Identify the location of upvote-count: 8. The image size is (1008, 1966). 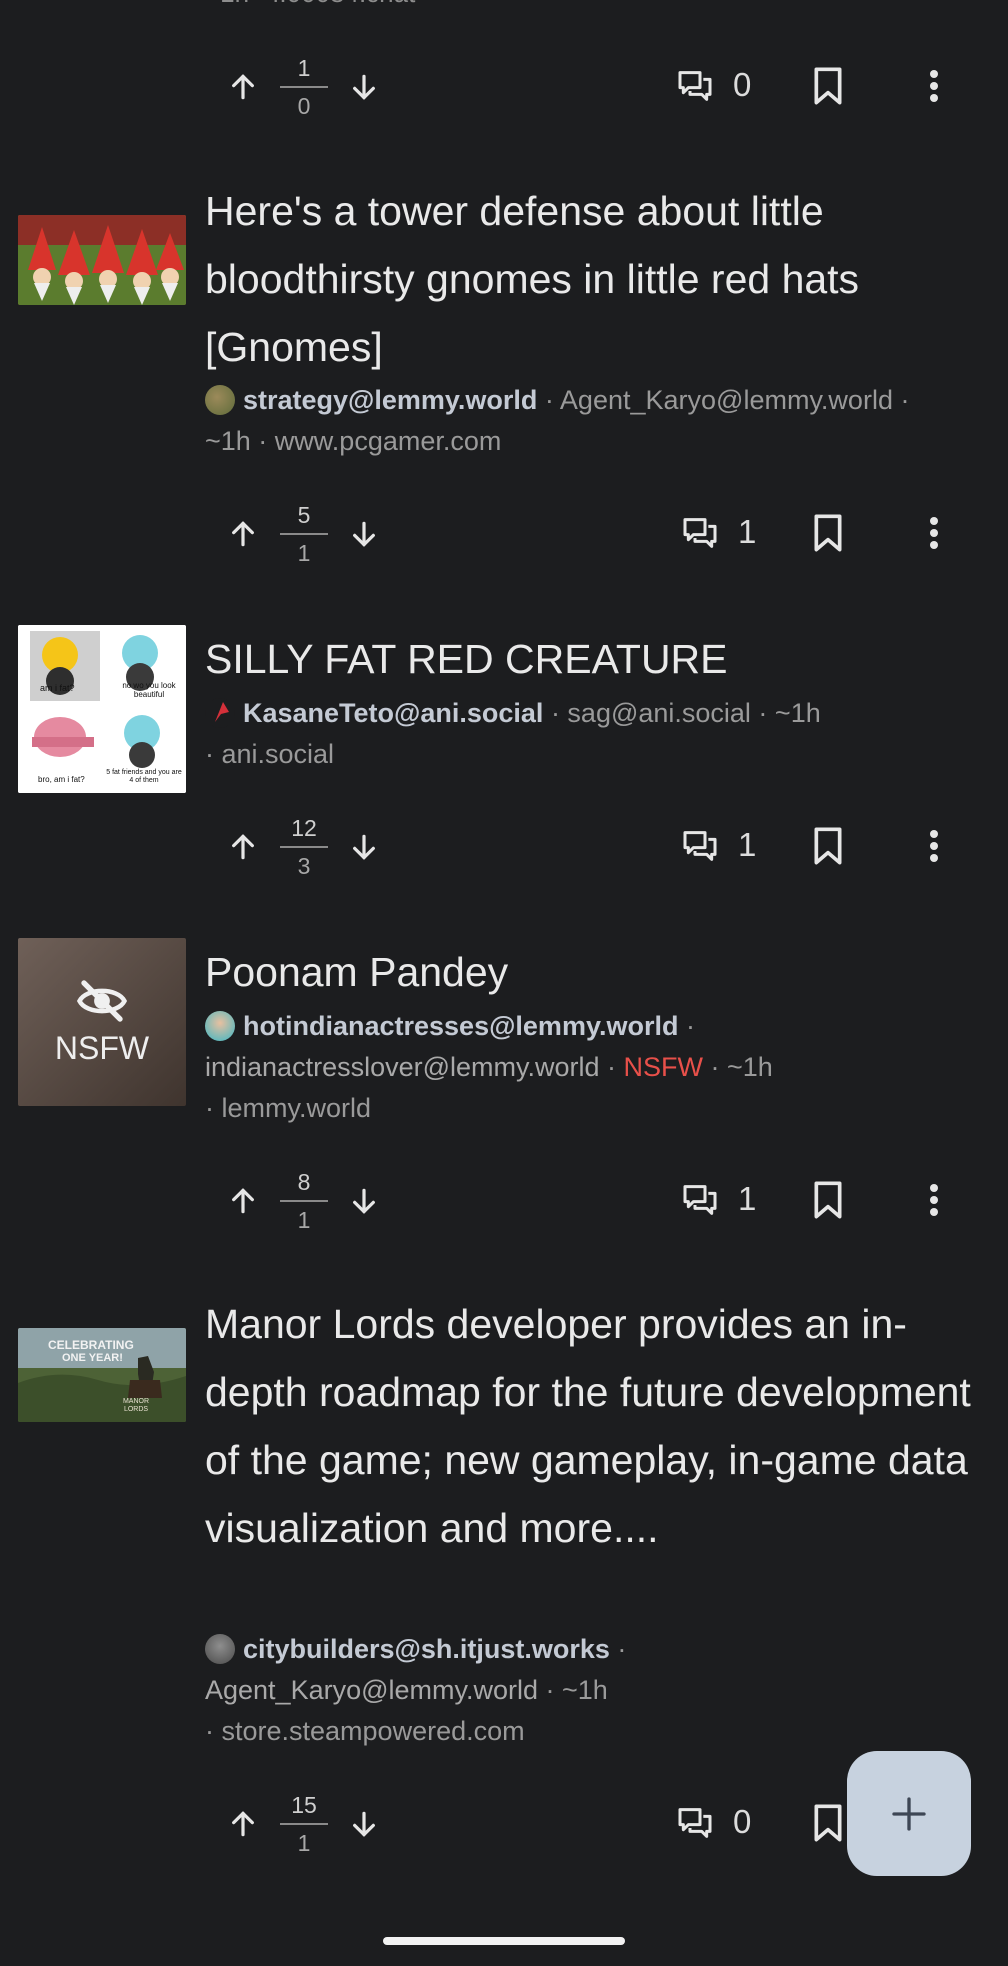
(304, 1182).